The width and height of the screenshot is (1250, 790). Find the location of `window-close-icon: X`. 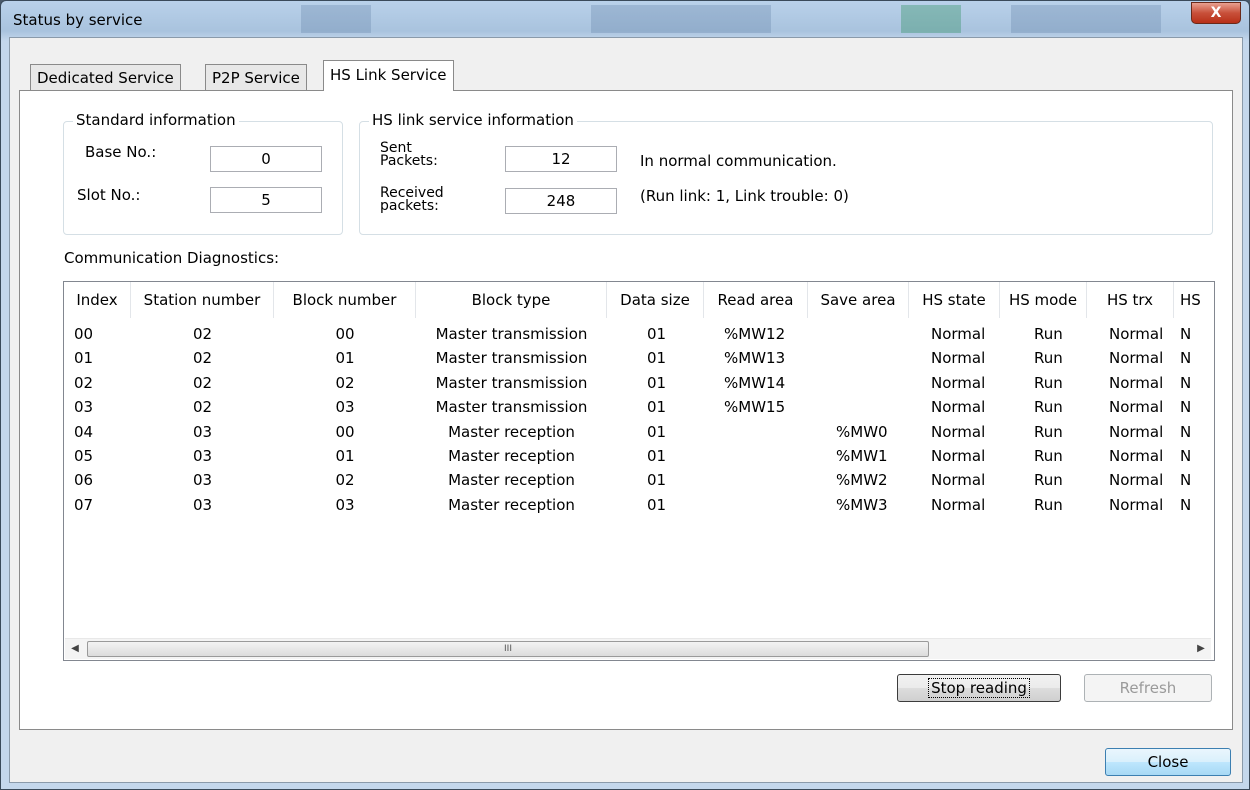

window-close-icon: X is located at coordinates (1216, 13).